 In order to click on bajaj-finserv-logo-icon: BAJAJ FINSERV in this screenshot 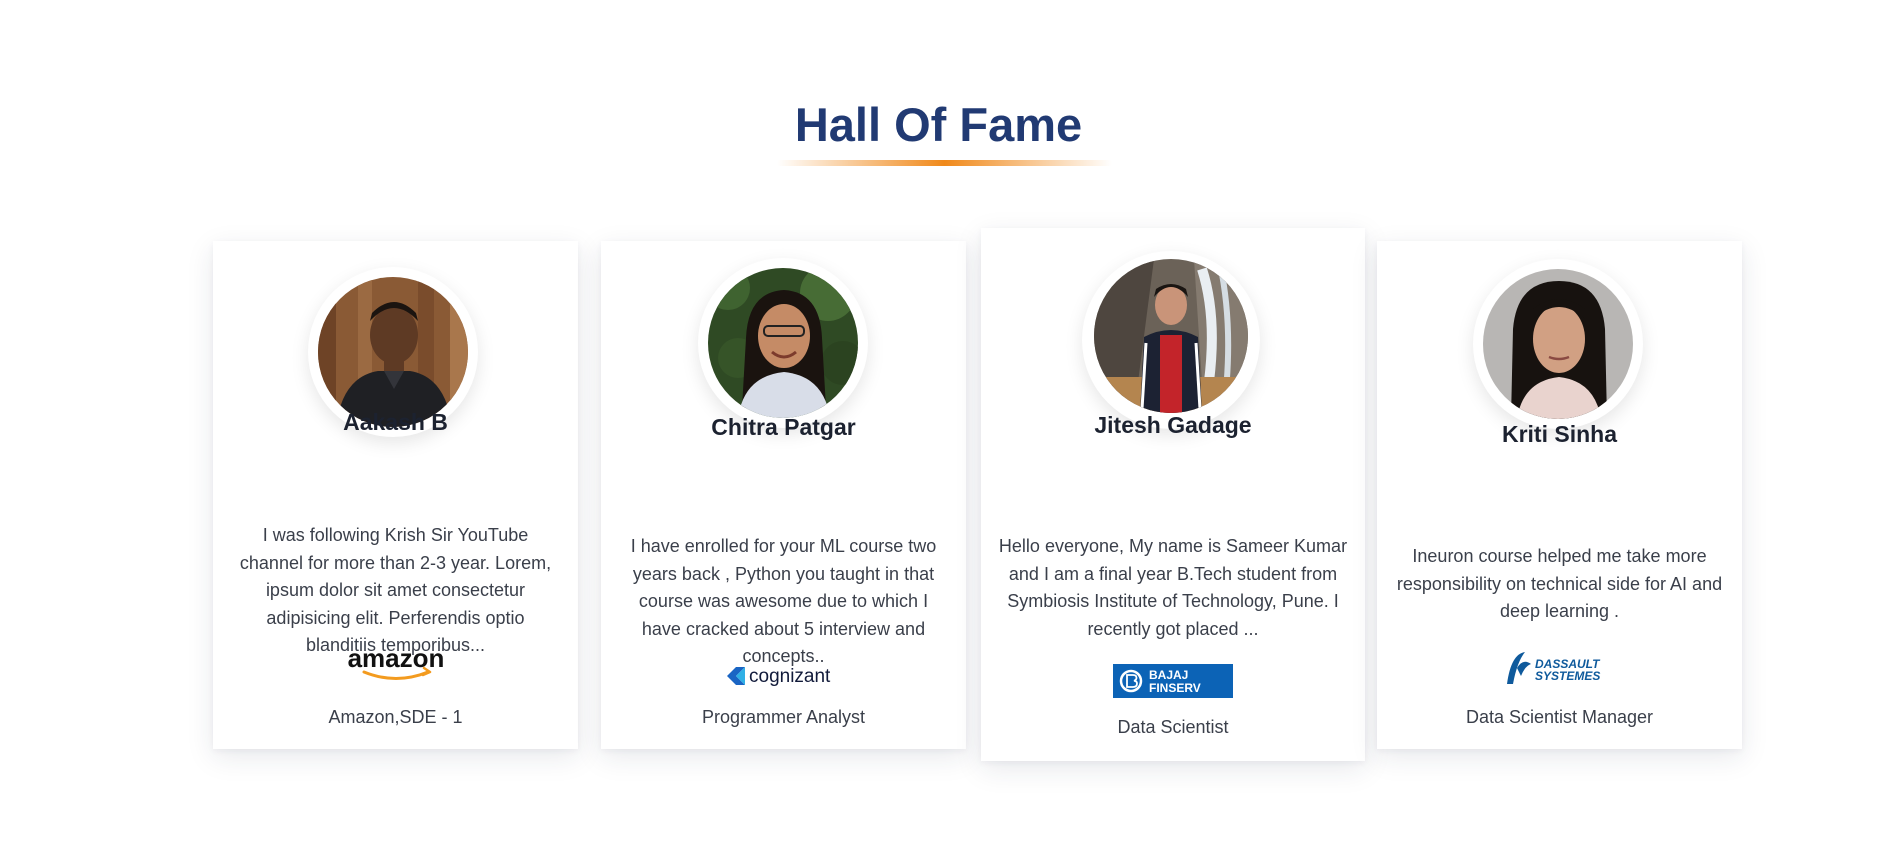, I will do `click(1173, 681)`.